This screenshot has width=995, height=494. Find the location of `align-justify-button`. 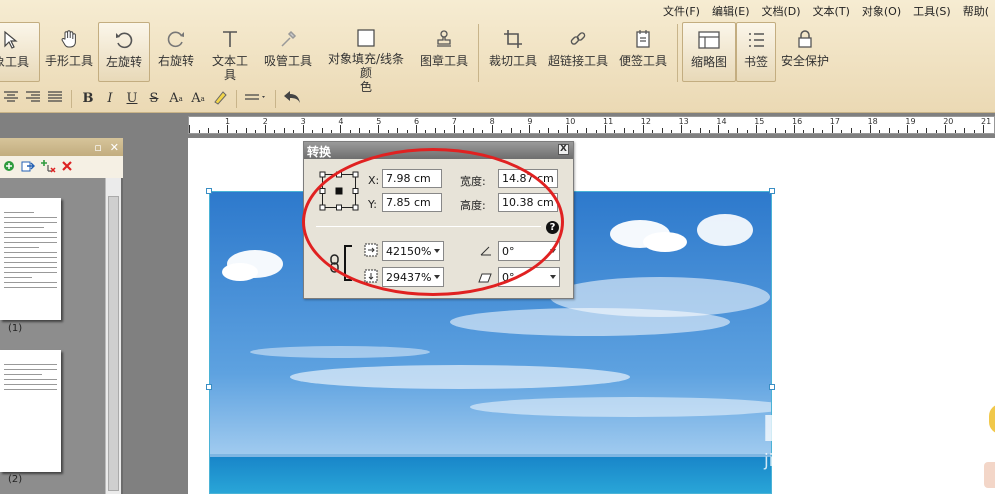

align-justify-button is located at coordinates (55, 99).